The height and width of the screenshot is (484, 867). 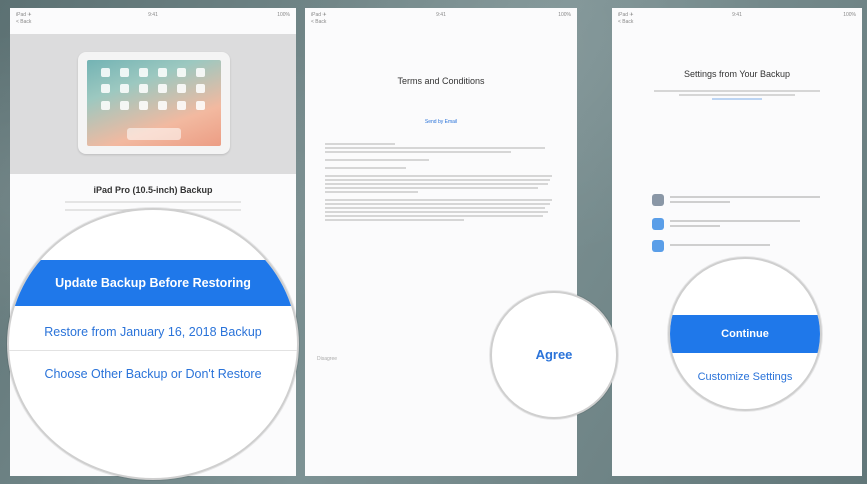 What do you see at coordinates (153, 283) in the screenshot?
I see `update-backup-button: Update Backup Before Restoring` at bounding box center [153, 283].